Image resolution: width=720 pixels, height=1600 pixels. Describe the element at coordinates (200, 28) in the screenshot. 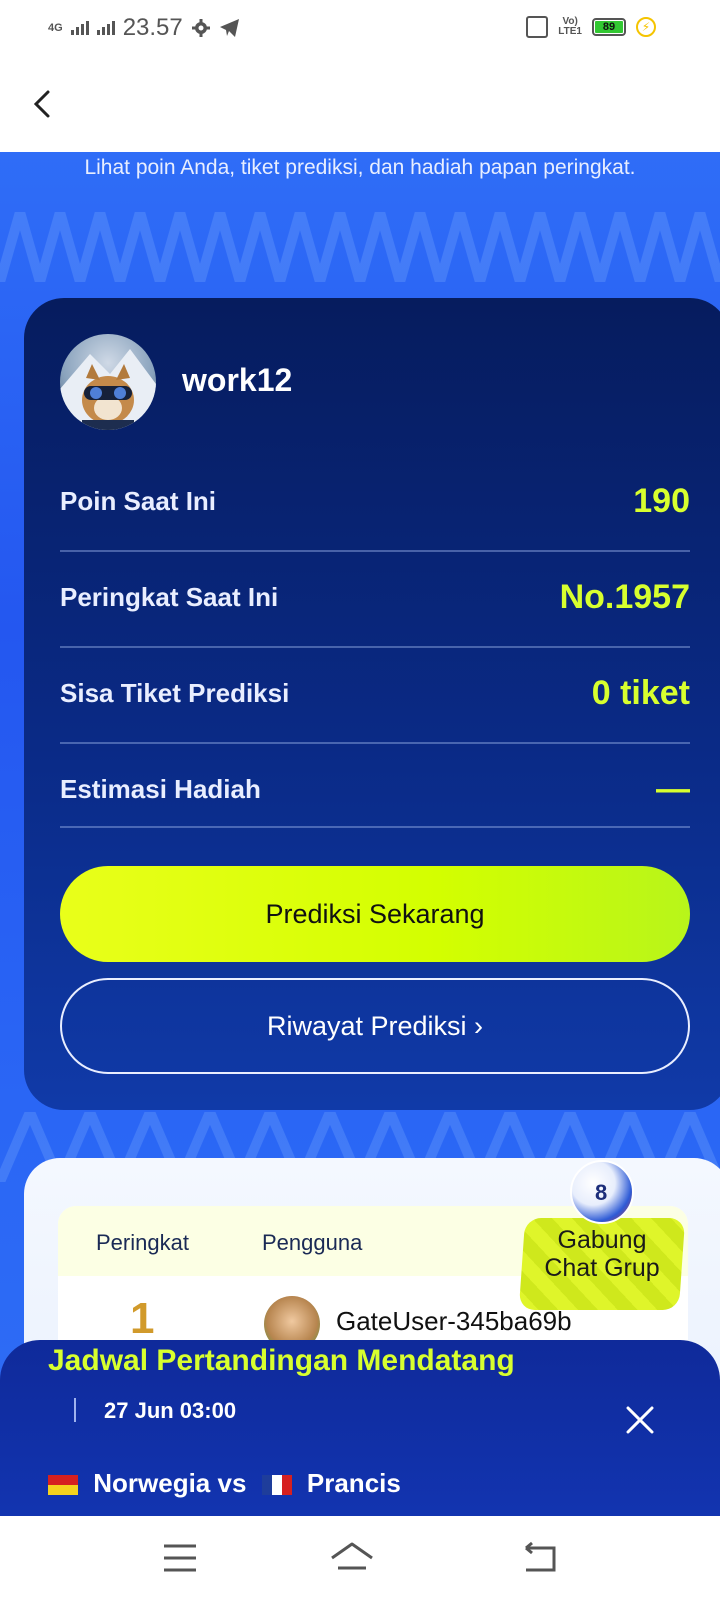

I see `settings-icon` at that location.